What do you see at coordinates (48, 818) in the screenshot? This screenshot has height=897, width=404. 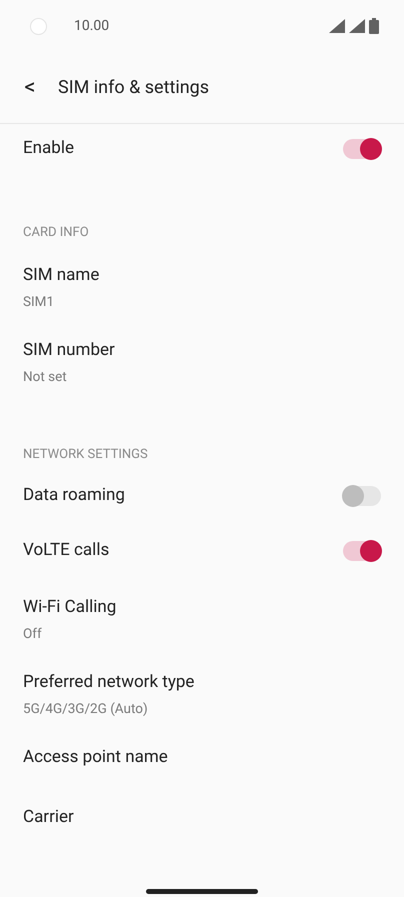 I see `setting-label: Carrier` at bounding box center [48, 818].